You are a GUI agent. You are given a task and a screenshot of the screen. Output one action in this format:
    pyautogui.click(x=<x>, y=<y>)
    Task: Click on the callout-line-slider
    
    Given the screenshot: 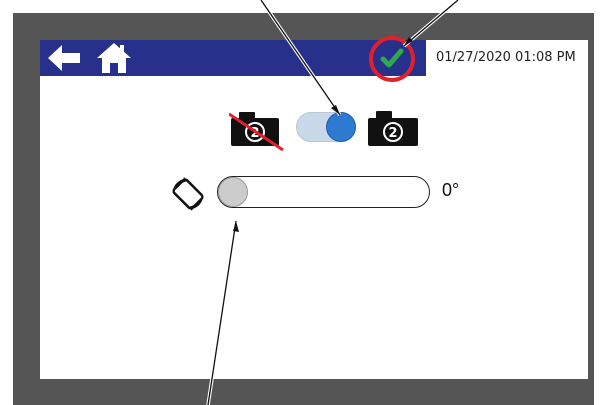 What is the action you would take?
    pyautogui.click(x=222, y=312)
    